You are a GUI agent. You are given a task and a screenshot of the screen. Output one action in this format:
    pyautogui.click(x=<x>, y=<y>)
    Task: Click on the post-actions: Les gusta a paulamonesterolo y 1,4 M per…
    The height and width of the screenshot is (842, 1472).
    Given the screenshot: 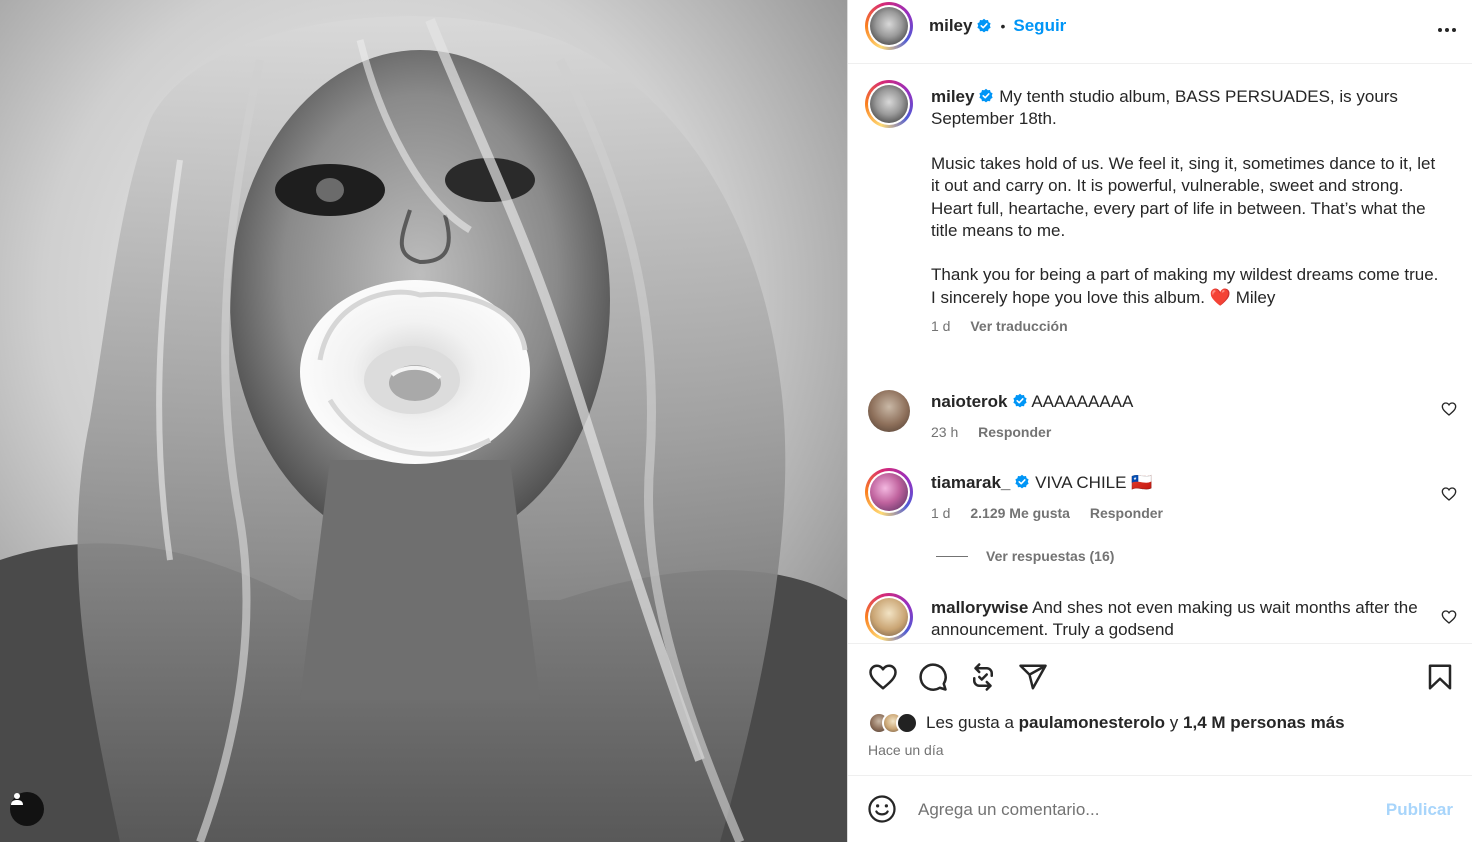 What is the action you would take?
    pyautogui.click(x=1160, y=709)
    